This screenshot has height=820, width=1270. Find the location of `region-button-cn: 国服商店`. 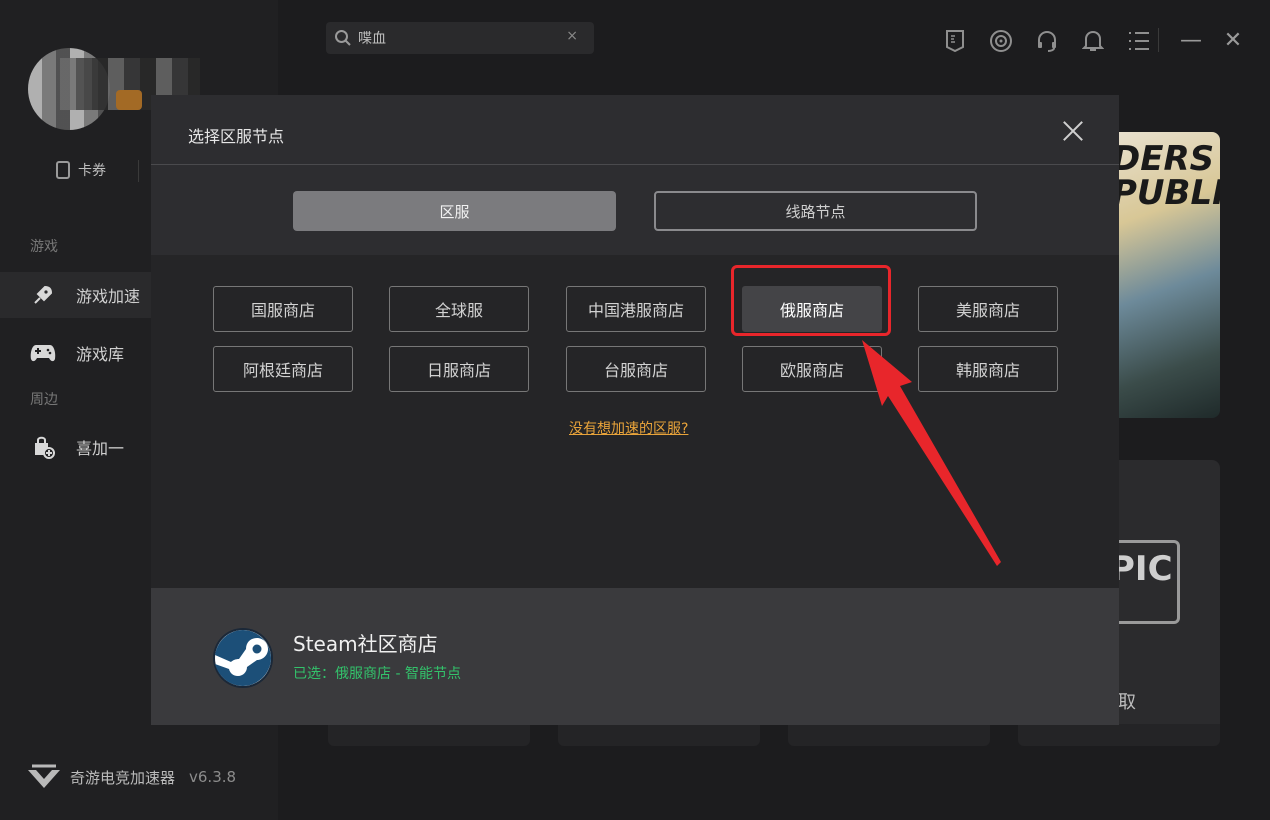

region-button-cn: 国服商店 is located at coordinates (283, 309).